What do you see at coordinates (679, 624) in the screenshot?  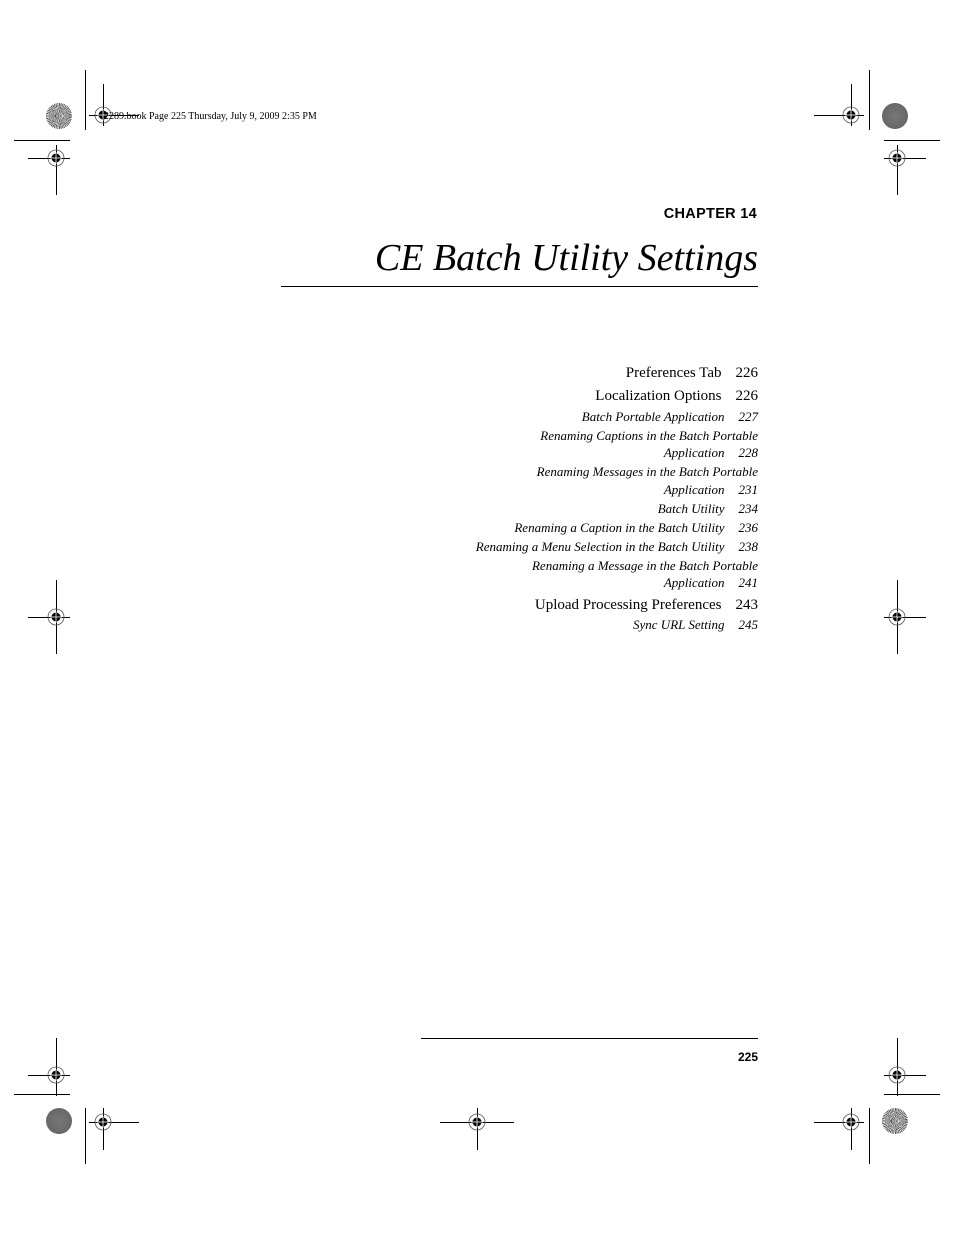 I see `toc-entry-text: Sync URL Setting` at bounding box center [679, 624].